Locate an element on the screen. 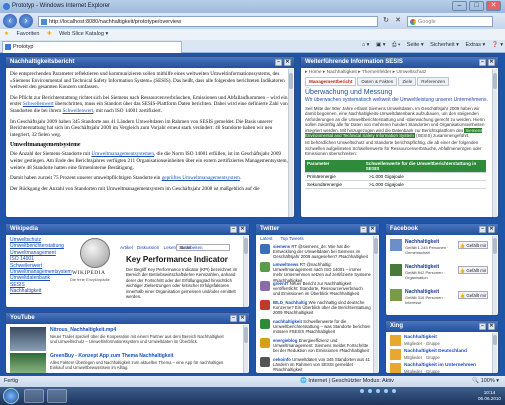 This screenshot has height=405, width=505. group-name: Nachhaltigkeit im Unternehmen is located at coordinates (440, 365).